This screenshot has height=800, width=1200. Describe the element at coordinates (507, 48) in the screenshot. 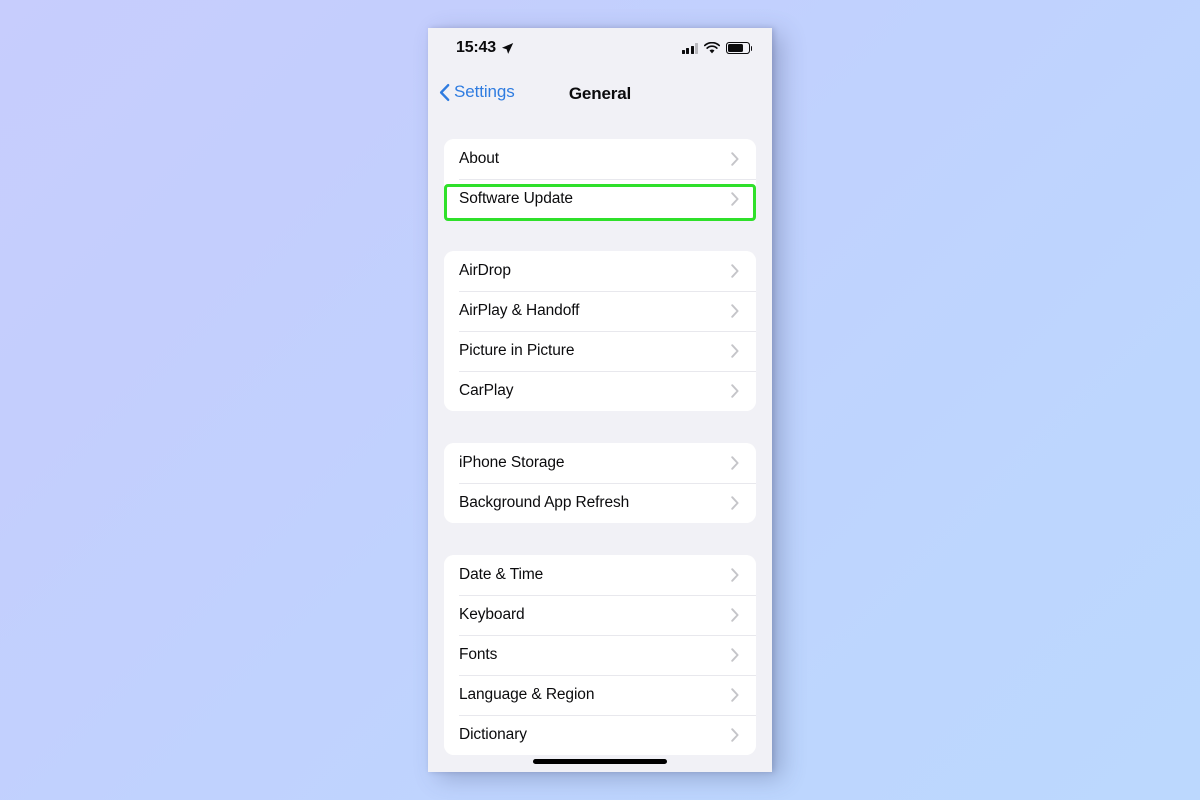

I see `location-arrow-icon` at that location.